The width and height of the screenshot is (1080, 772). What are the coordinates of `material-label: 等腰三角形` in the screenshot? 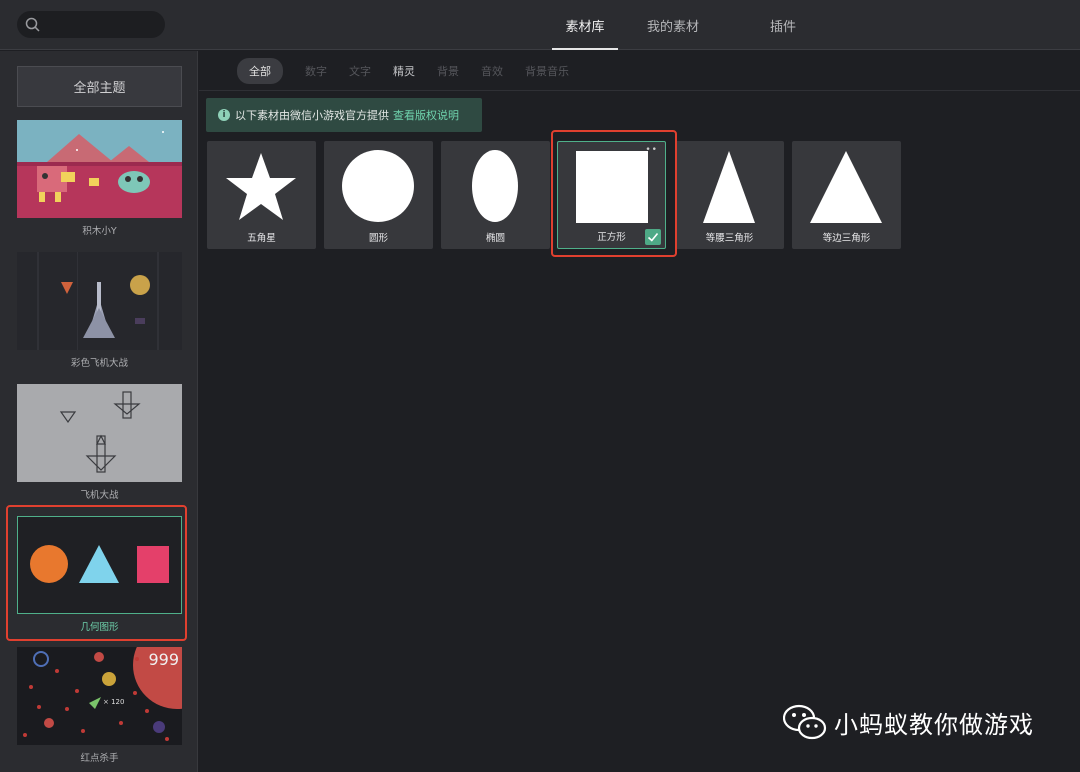 It's located at (729, 238).